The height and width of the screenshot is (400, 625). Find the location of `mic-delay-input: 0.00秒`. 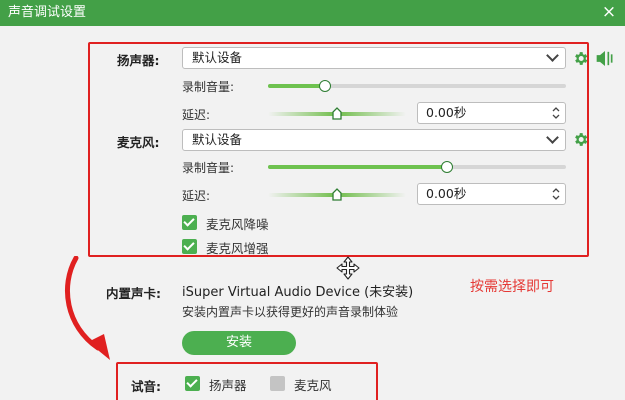

mic-delay-input: 0.00秒 is located at coordinates (491, 194).